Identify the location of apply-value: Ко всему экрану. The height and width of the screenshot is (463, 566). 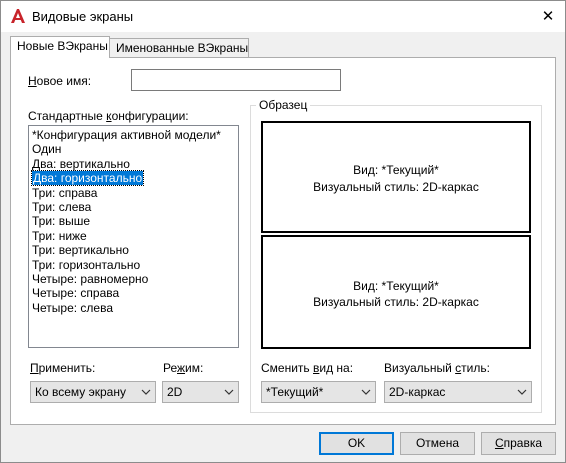
(80, 392).